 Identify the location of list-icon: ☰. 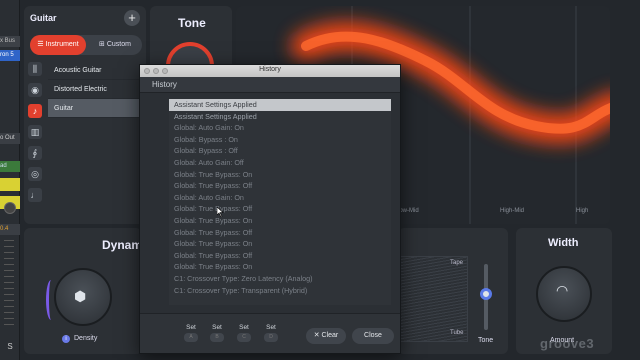
(41, 44).